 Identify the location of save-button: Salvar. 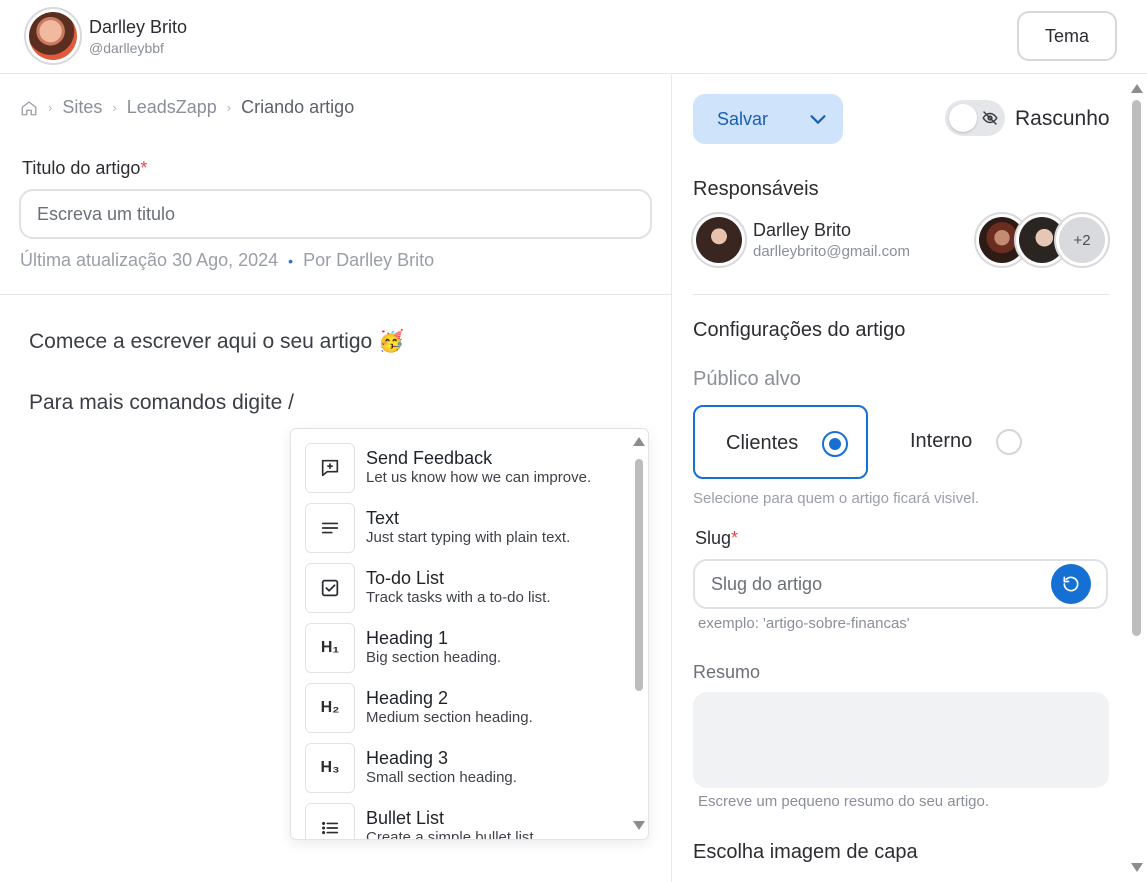
(768, 119).